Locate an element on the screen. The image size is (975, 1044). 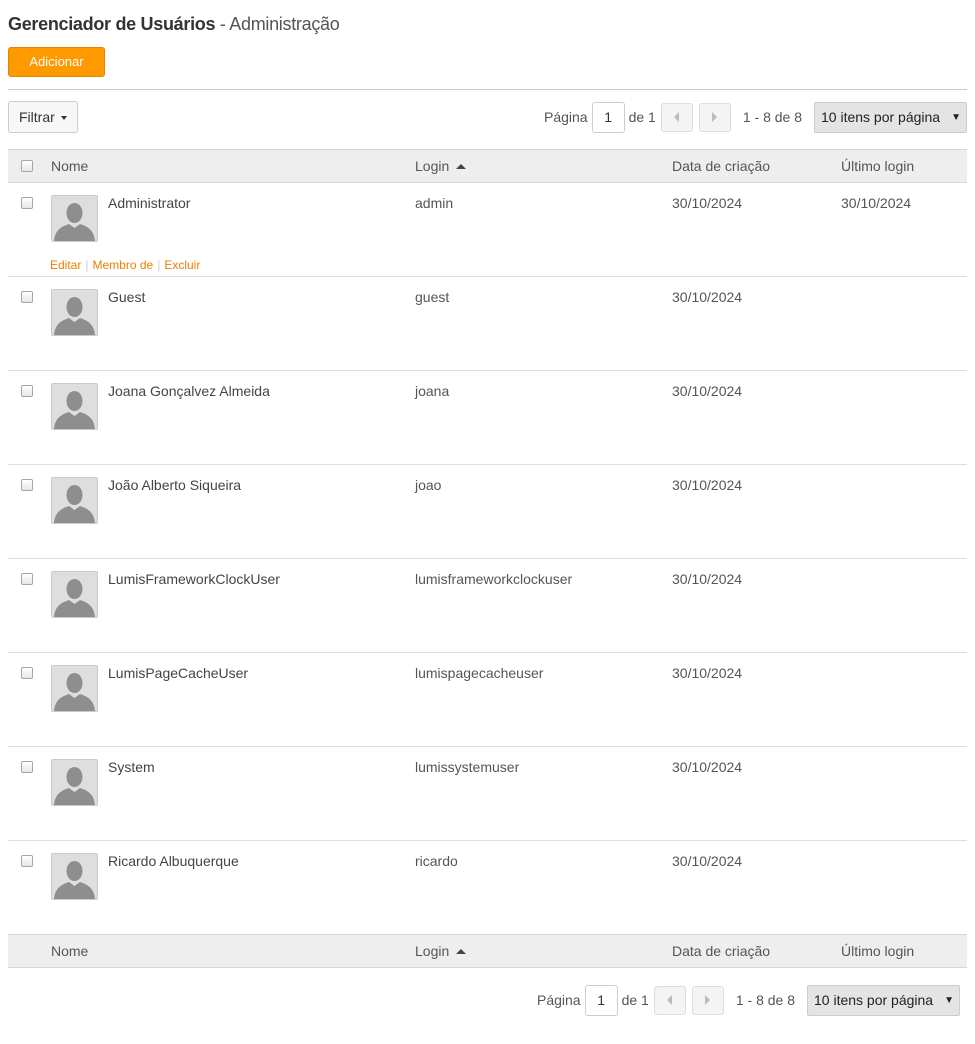
user-name: João Alberto Siqueira is located at coordinates (175, 485).